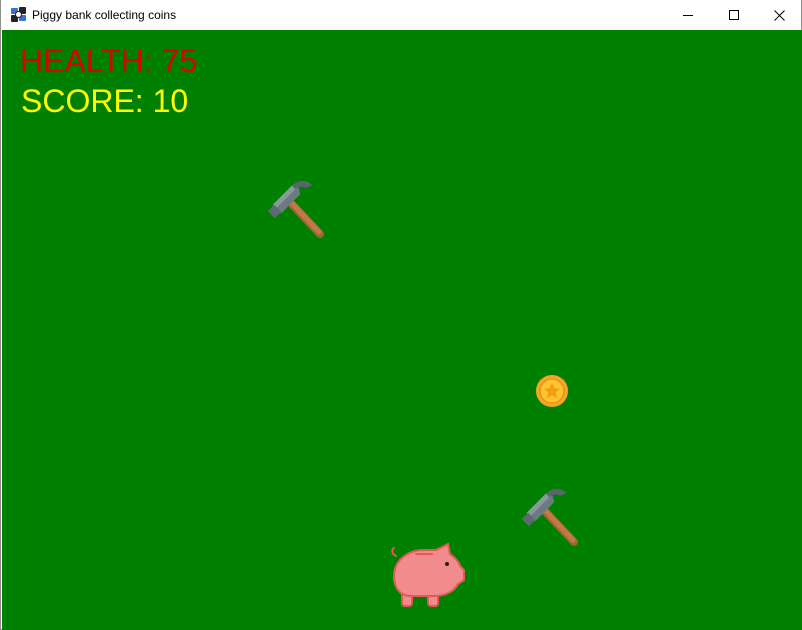  I want to click on minimize-button, so click(688, 15).